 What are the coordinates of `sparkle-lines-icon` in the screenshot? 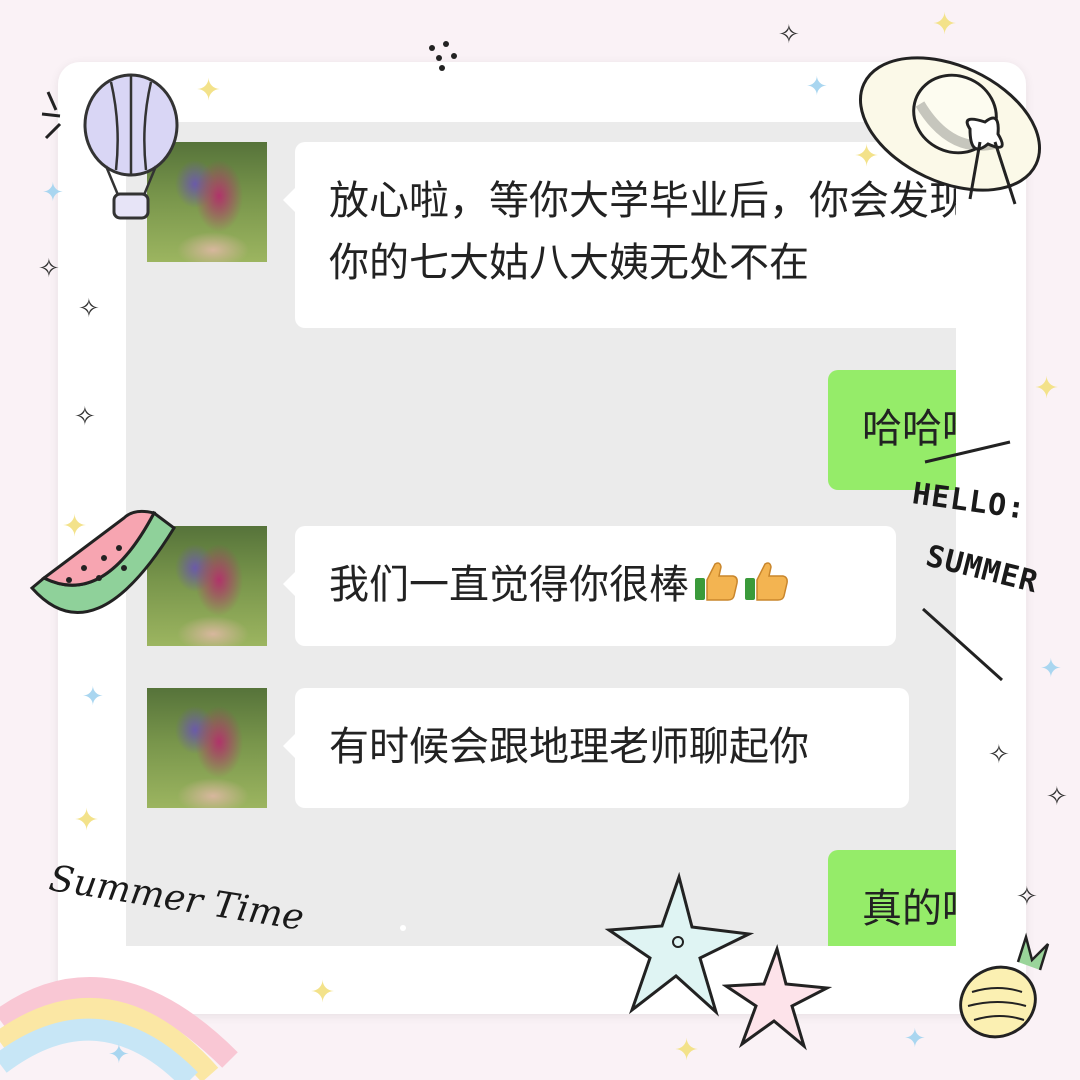 It's located at (51, 115).